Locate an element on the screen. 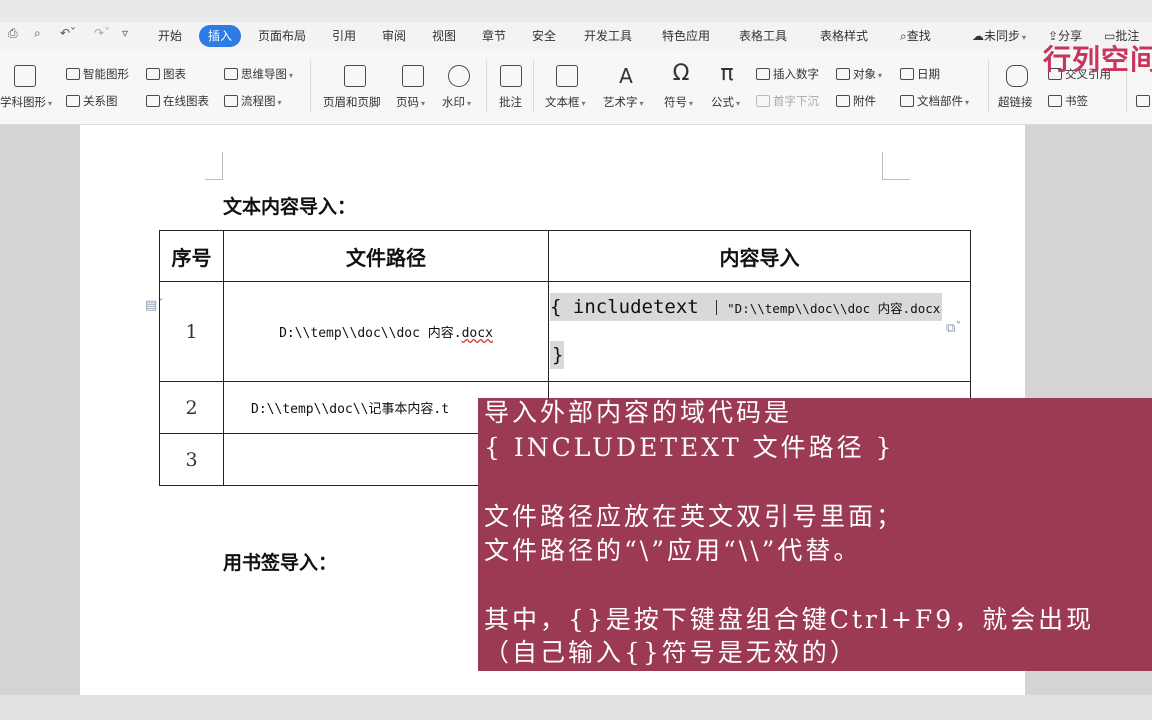 The height and width of the screenshot is (720, 1152). textbox-button: 文本框 ▾ is located at coordinates (565, 102).